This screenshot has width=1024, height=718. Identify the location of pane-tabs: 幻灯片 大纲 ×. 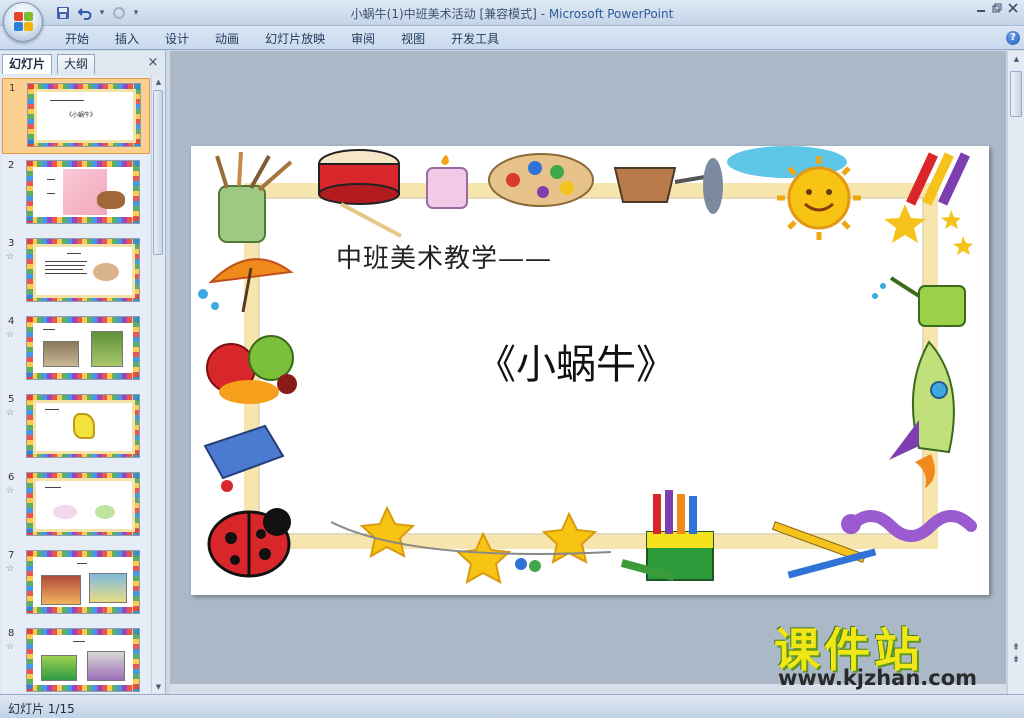
(83, 64).